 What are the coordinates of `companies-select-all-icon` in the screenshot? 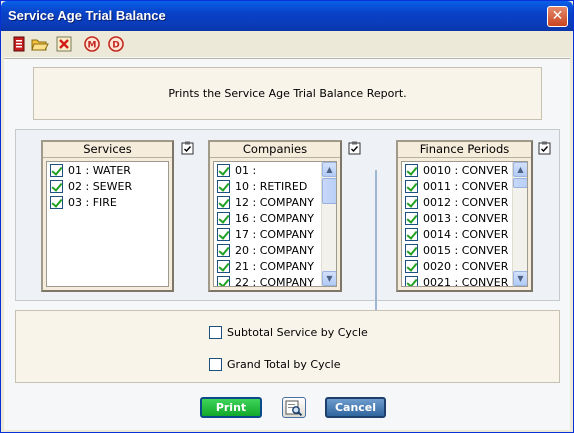 It's located at (354, 148).